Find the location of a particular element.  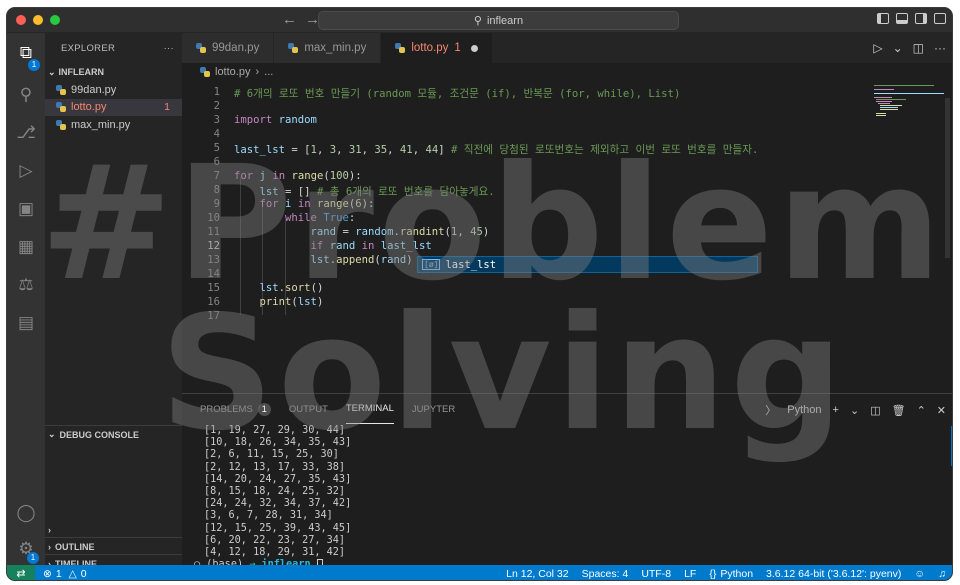

tab-max-min: max_min.py is located at coordinates (328, 48).